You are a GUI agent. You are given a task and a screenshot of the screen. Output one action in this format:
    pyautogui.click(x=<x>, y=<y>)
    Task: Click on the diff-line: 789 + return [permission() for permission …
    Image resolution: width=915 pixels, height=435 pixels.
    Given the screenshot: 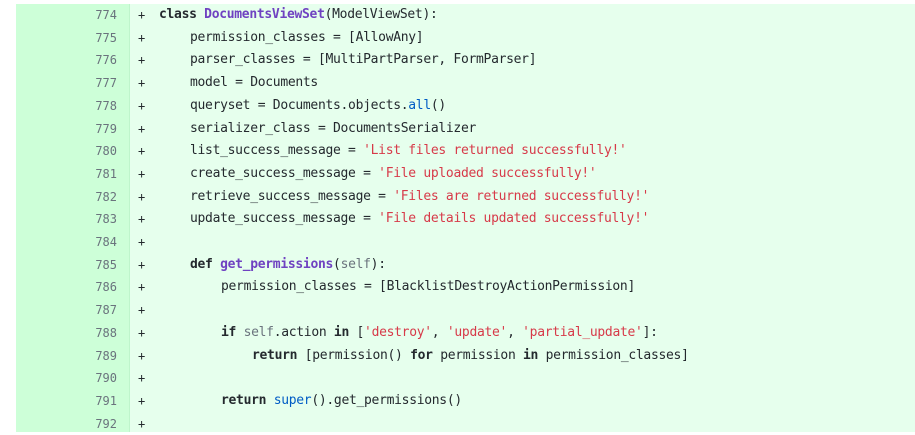 What is the action you would take?
    pyautogui.click(x=465, y=356)
    